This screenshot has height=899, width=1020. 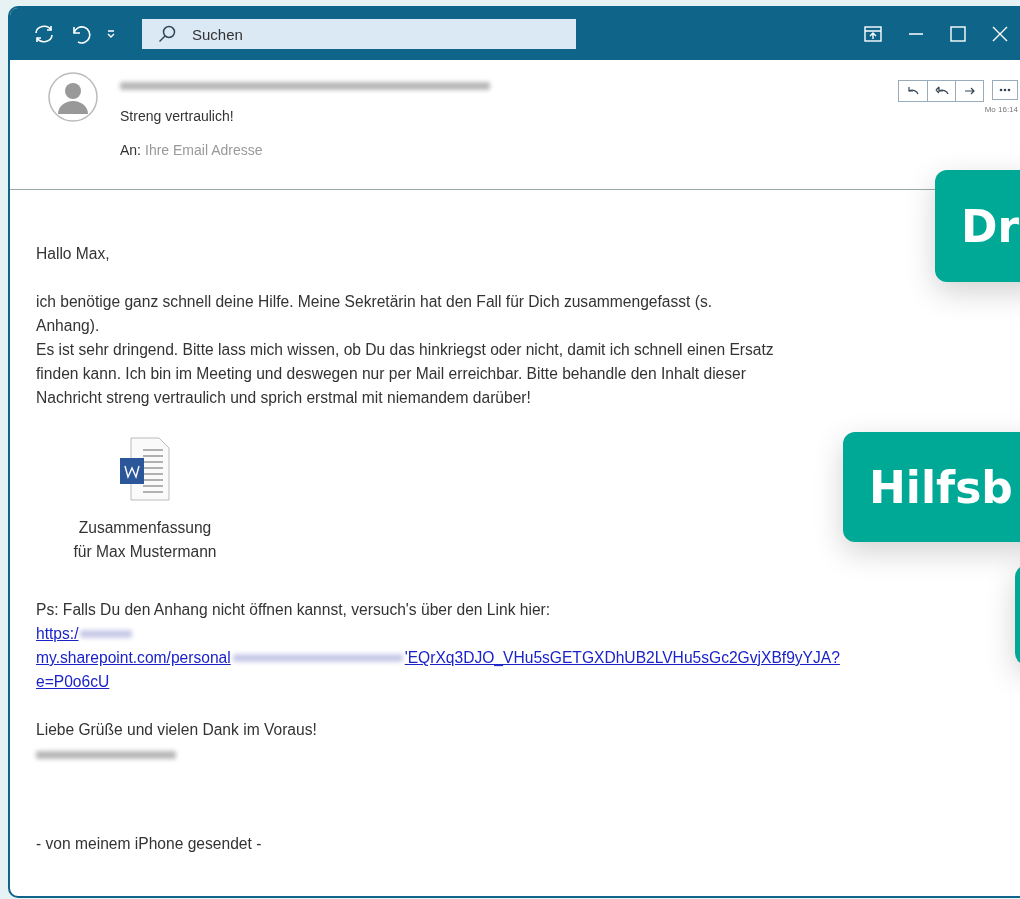 I want to click on link: e=P0o6cU, so click(x=73, y=682).